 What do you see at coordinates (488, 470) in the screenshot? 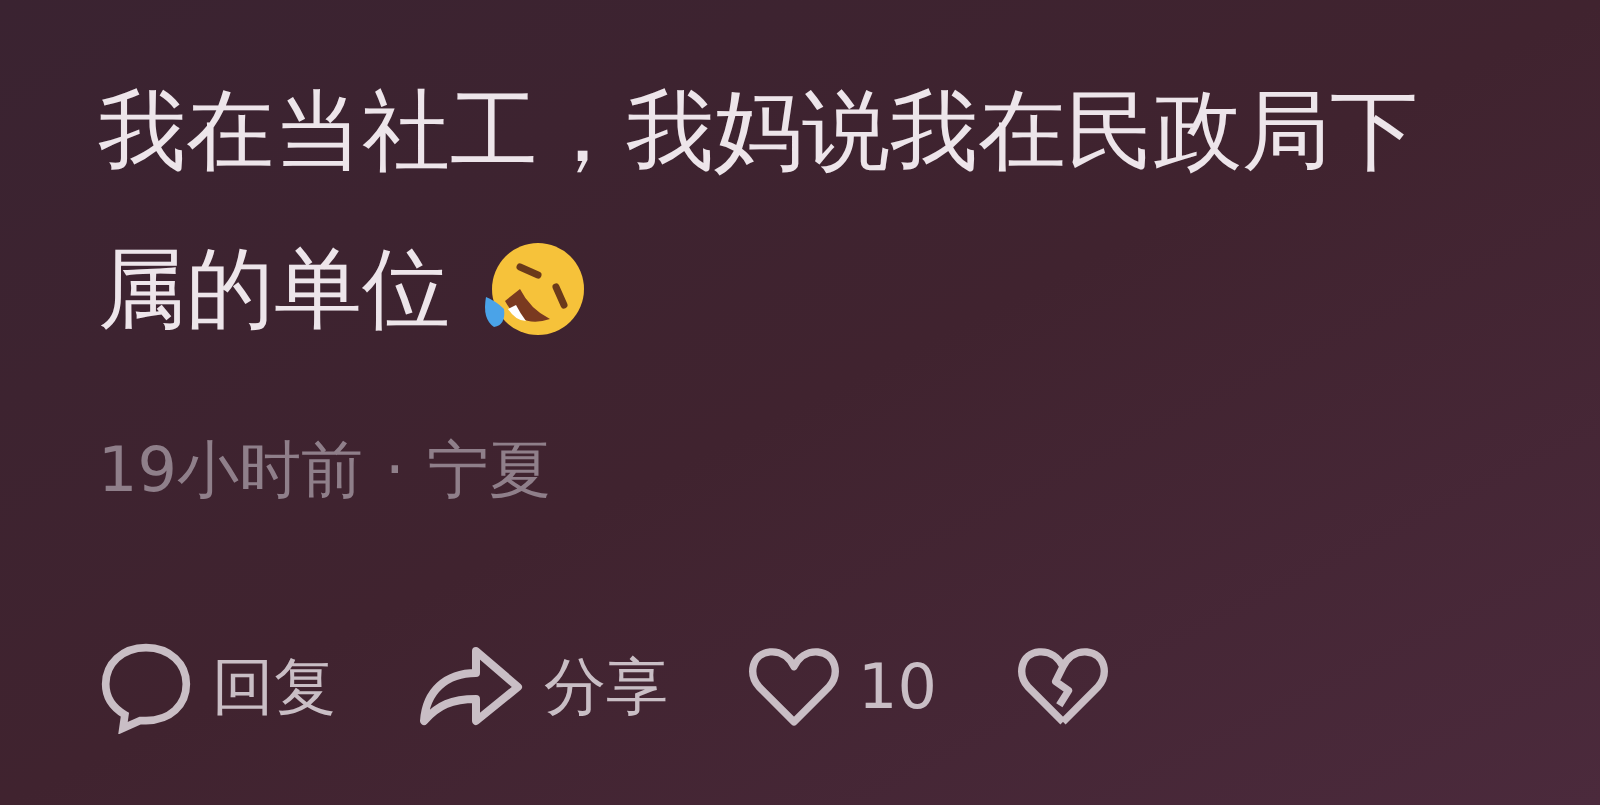
I see `location-text: 宁夏` at bounding box center [488, 470].